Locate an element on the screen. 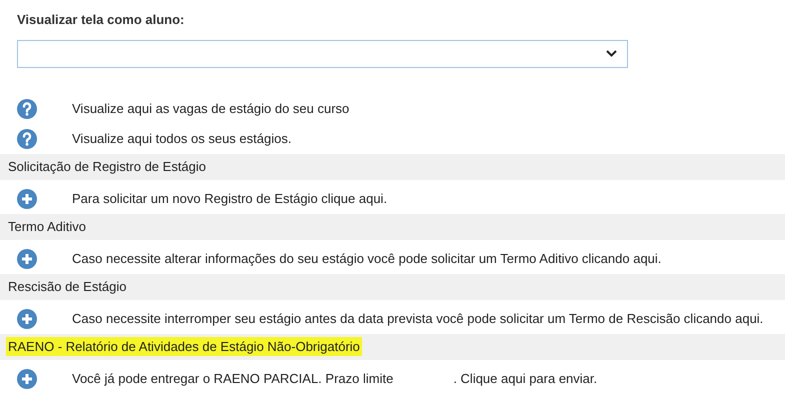  link-text: Para solicitar um novo Registro de Estágio clique aqui. is located at coordinates (230, 198).